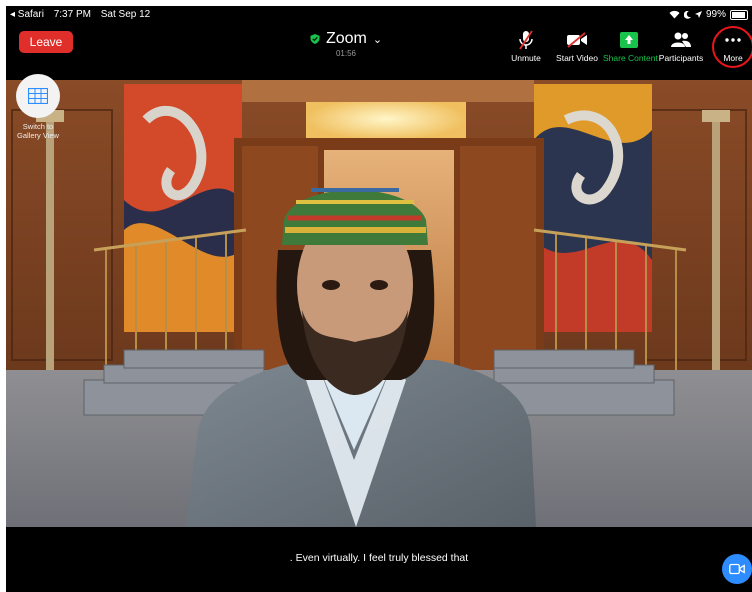 The height and width of the screenshot is (592, 752). Describe the element at coordinates (27, 14) in the screenshot. I see `back-to-safari: ◂ Safari` at that location.